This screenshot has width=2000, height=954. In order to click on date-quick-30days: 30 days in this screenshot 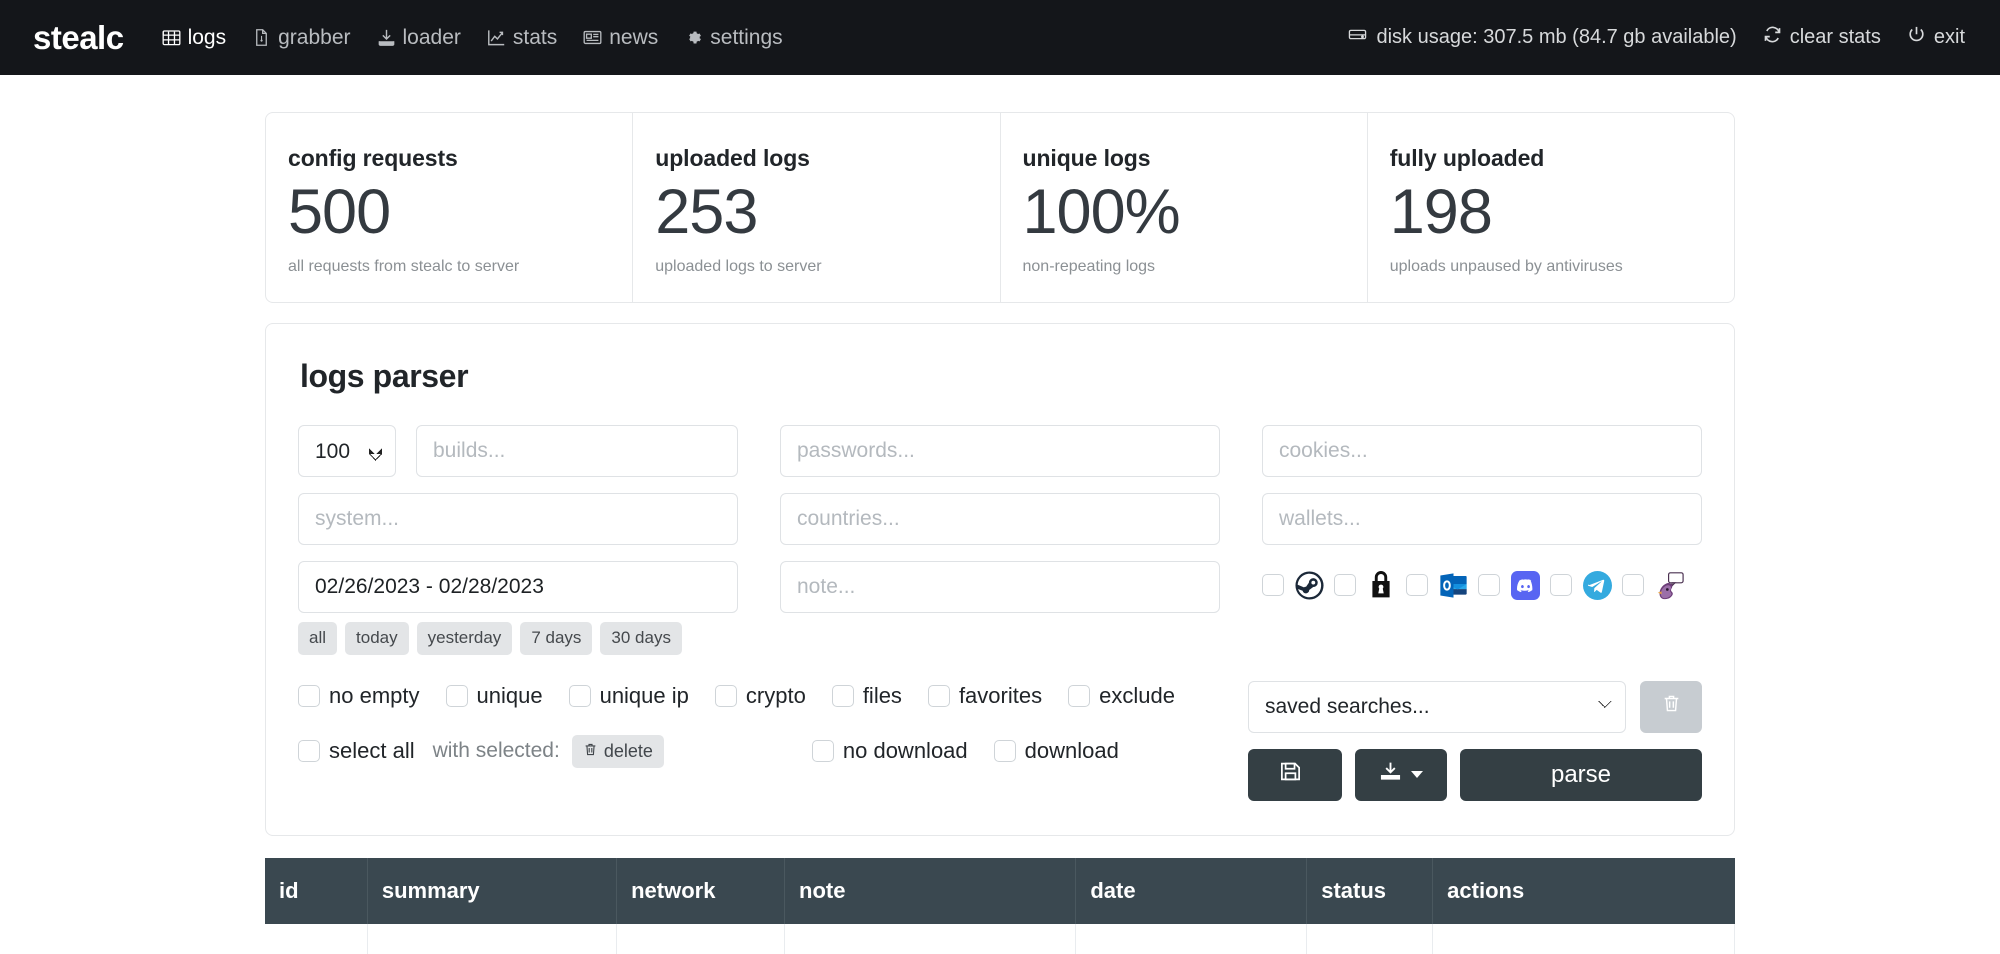, I will do `click(641, 638)`.